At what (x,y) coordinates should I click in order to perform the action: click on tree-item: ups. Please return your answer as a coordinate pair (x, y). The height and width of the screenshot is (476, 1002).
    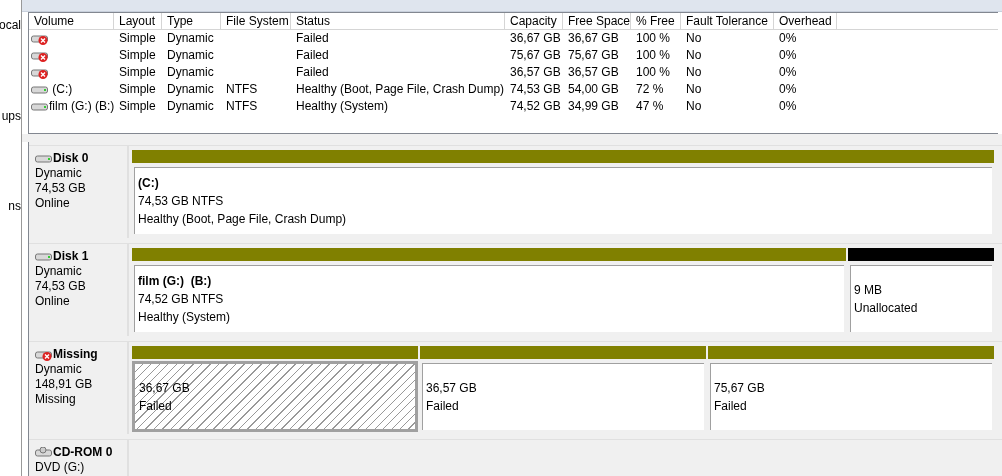
    Looking at the image, I should click on (10, 116).